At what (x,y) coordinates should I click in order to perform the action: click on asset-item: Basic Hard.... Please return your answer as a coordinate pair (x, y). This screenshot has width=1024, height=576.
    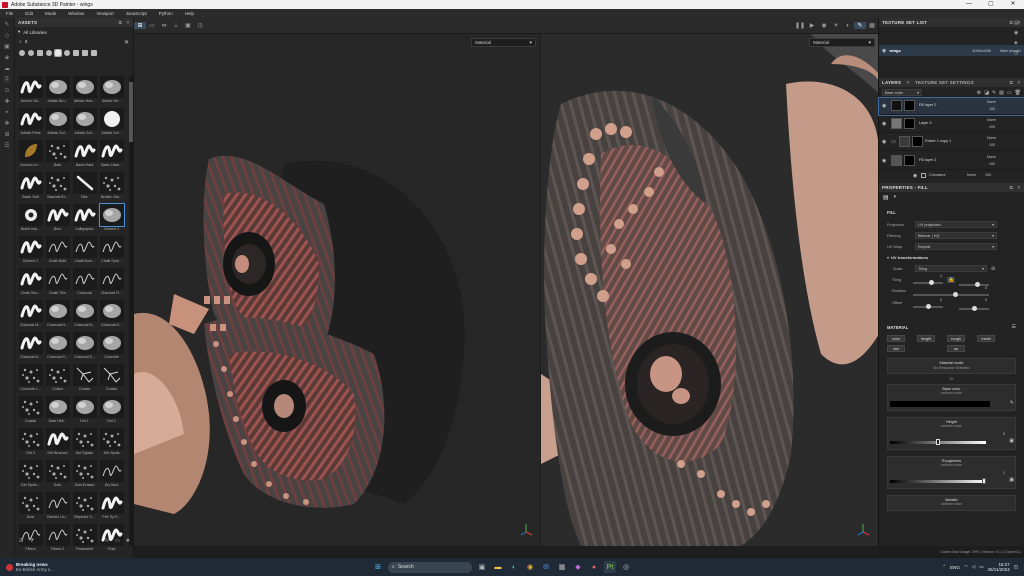
    Looking at the image, I should click on (111, 156).